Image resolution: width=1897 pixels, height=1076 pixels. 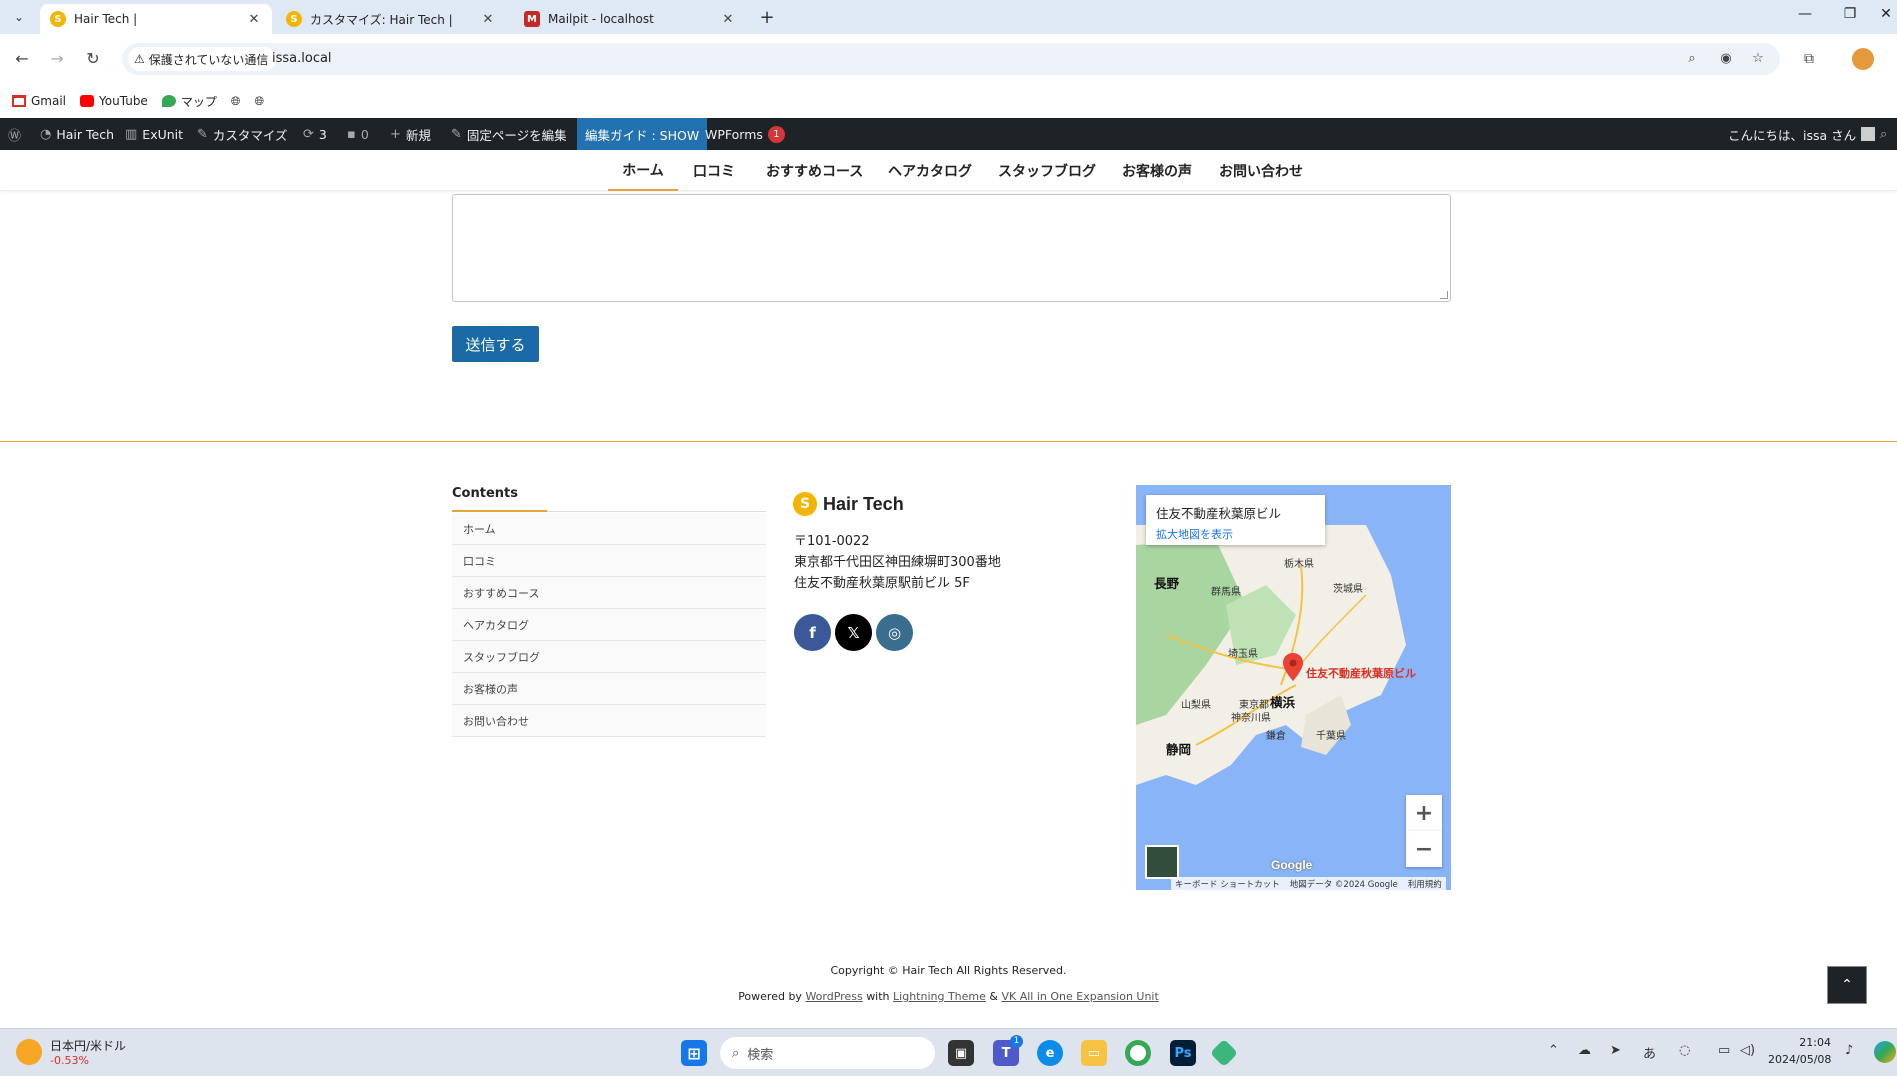 What do you see at coordinates (642, 134) in the screenshot?
I see `admin-guide-link: 編集ガイド : SHOW` at bounding box center [642, 134].